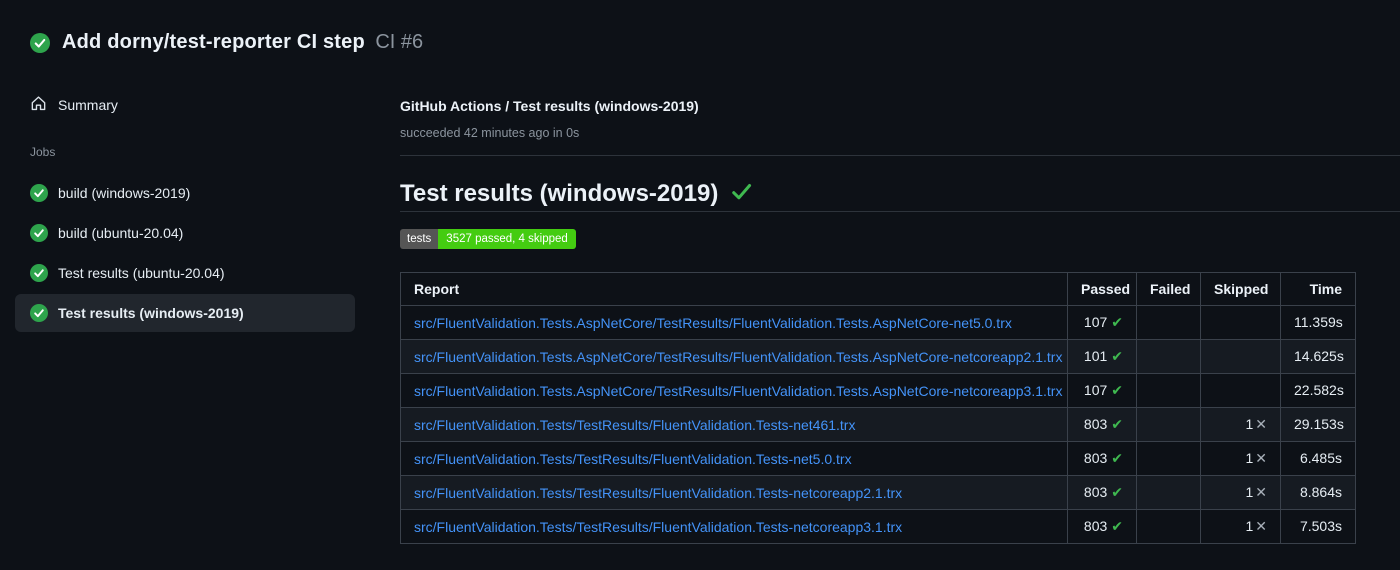 Image resolution: width=1400 pixels, height=570 pixels. Describe the element at coordinates (1102, 356) in the screenshot. I see `passed-cell: 101 ✔` at that location.